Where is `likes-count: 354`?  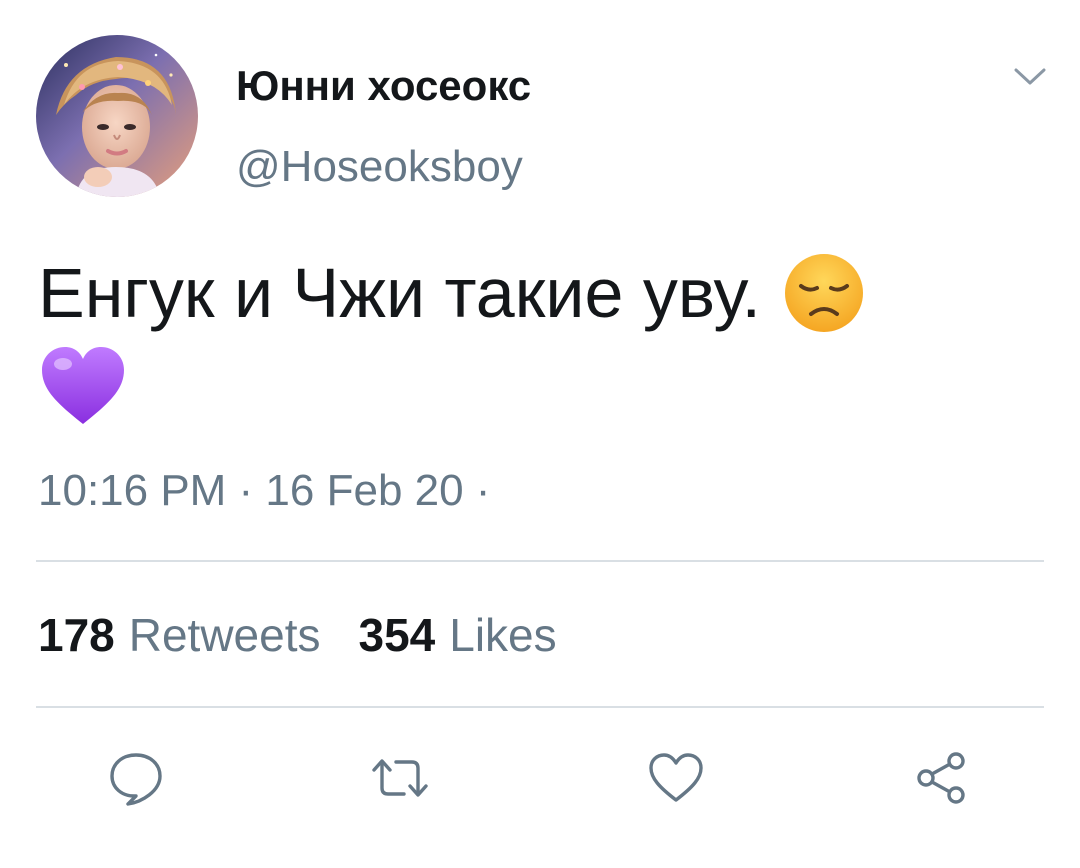 likes-count: 354 is located at coordinates (397, 635).